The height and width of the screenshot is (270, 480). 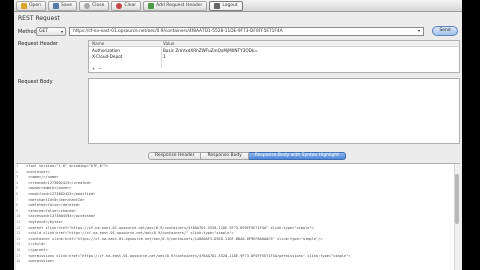 I want to click on add-request-header-label: Add Request Header, so click(x=179, y=5).